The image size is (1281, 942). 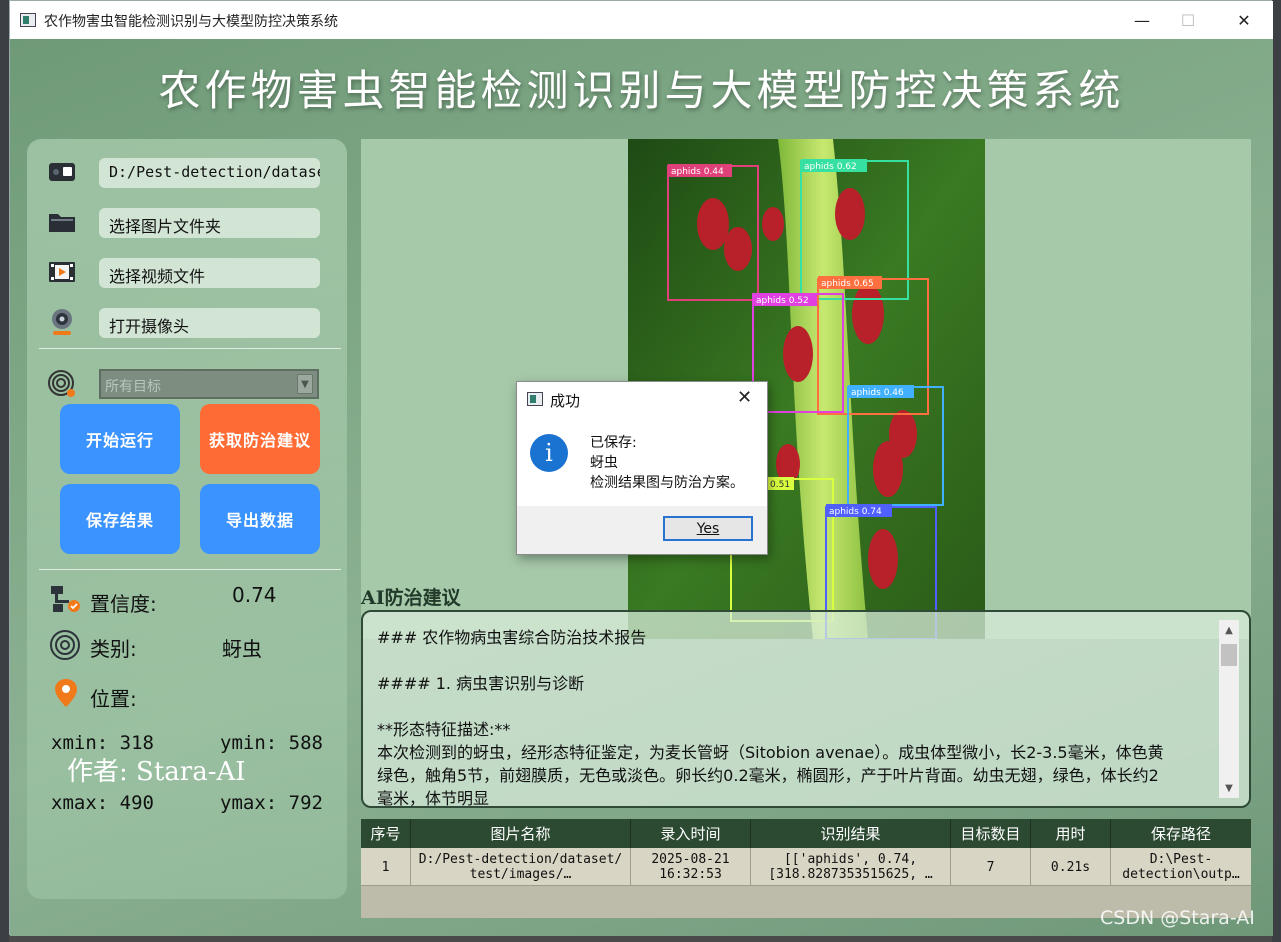 I want to click on window-title: 农作物害虫智能检测识别与大模型防控决策系统, so click(x=191, y=22).